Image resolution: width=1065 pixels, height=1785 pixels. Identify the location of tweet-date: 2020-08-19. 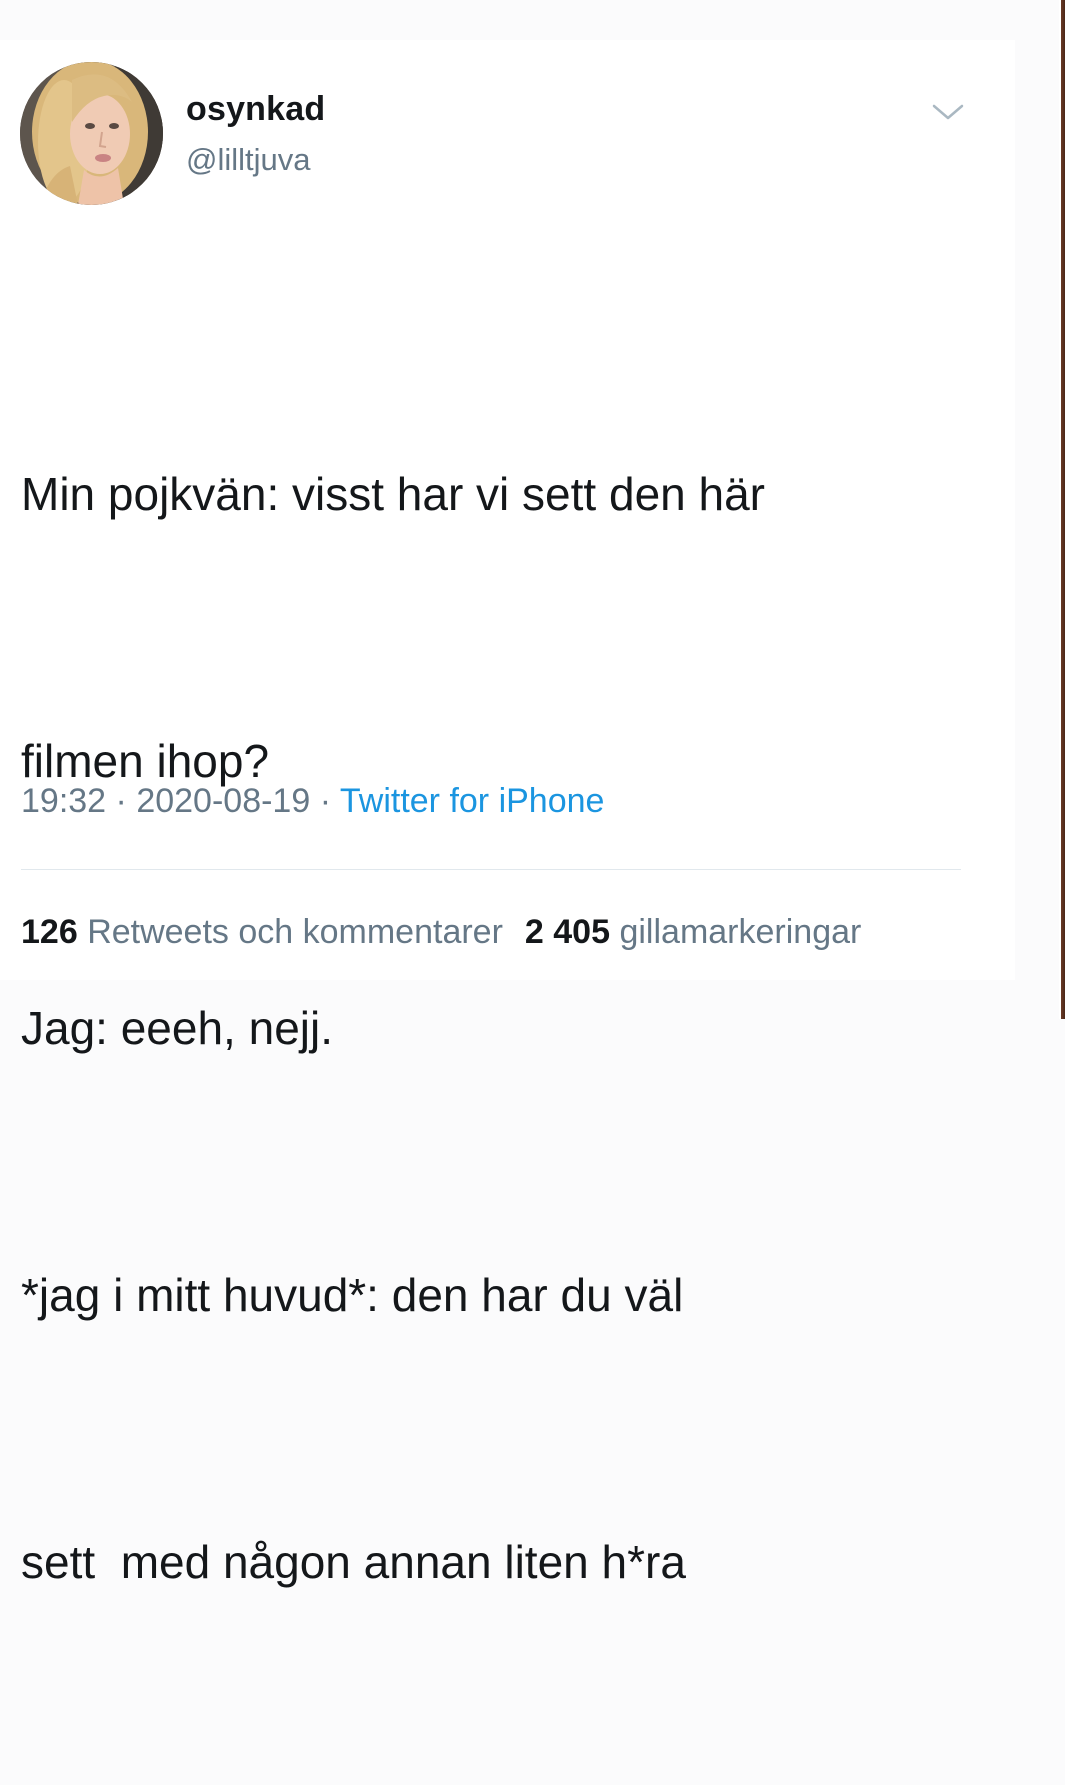
(223, 801).